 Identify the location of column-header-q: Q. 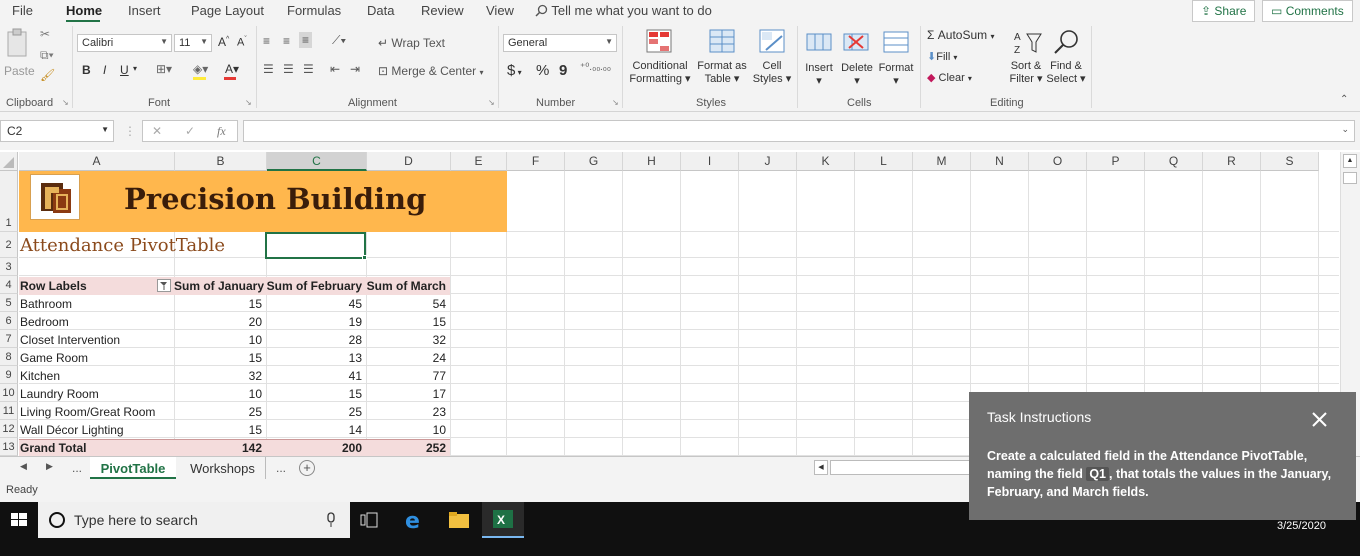
(1174, 161).